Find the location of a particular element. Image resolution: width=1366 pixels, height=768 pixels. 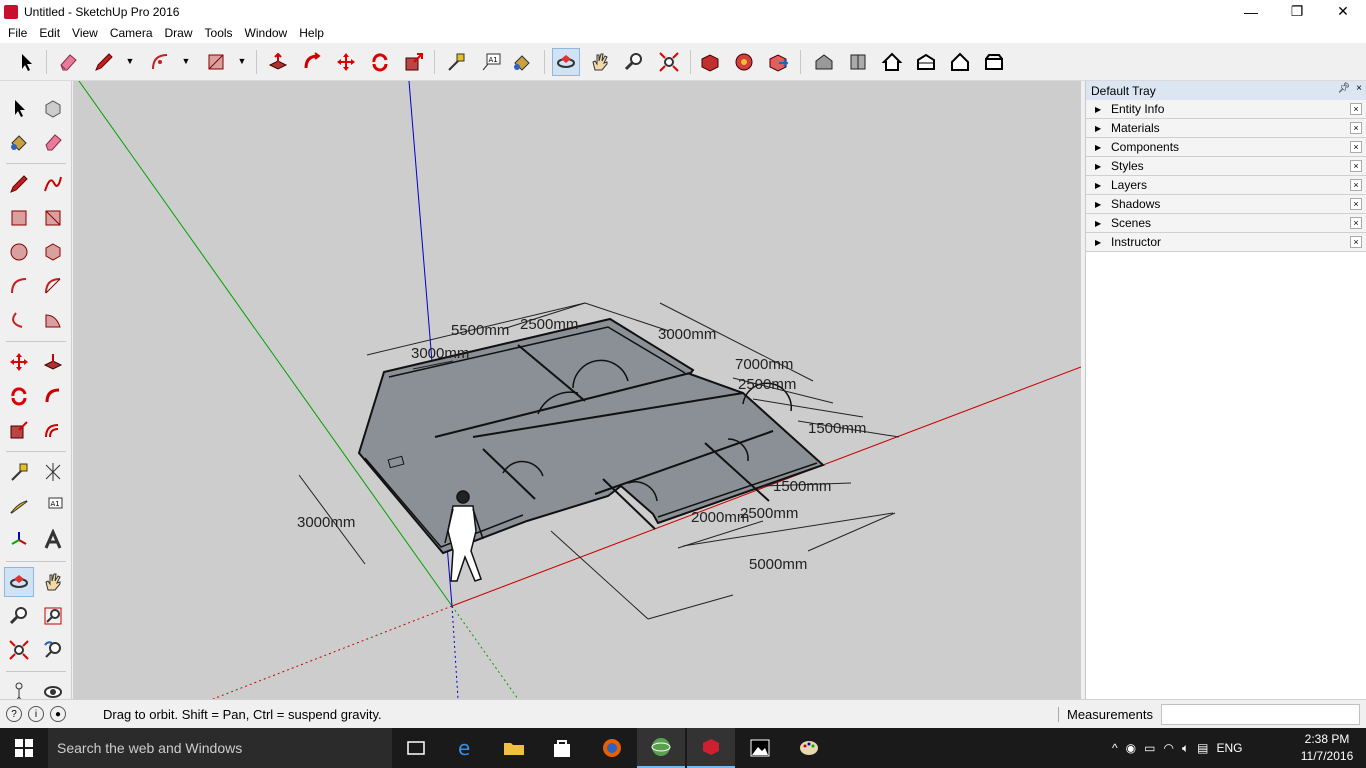

pan-tool-button is located at coordinates (600, 62).